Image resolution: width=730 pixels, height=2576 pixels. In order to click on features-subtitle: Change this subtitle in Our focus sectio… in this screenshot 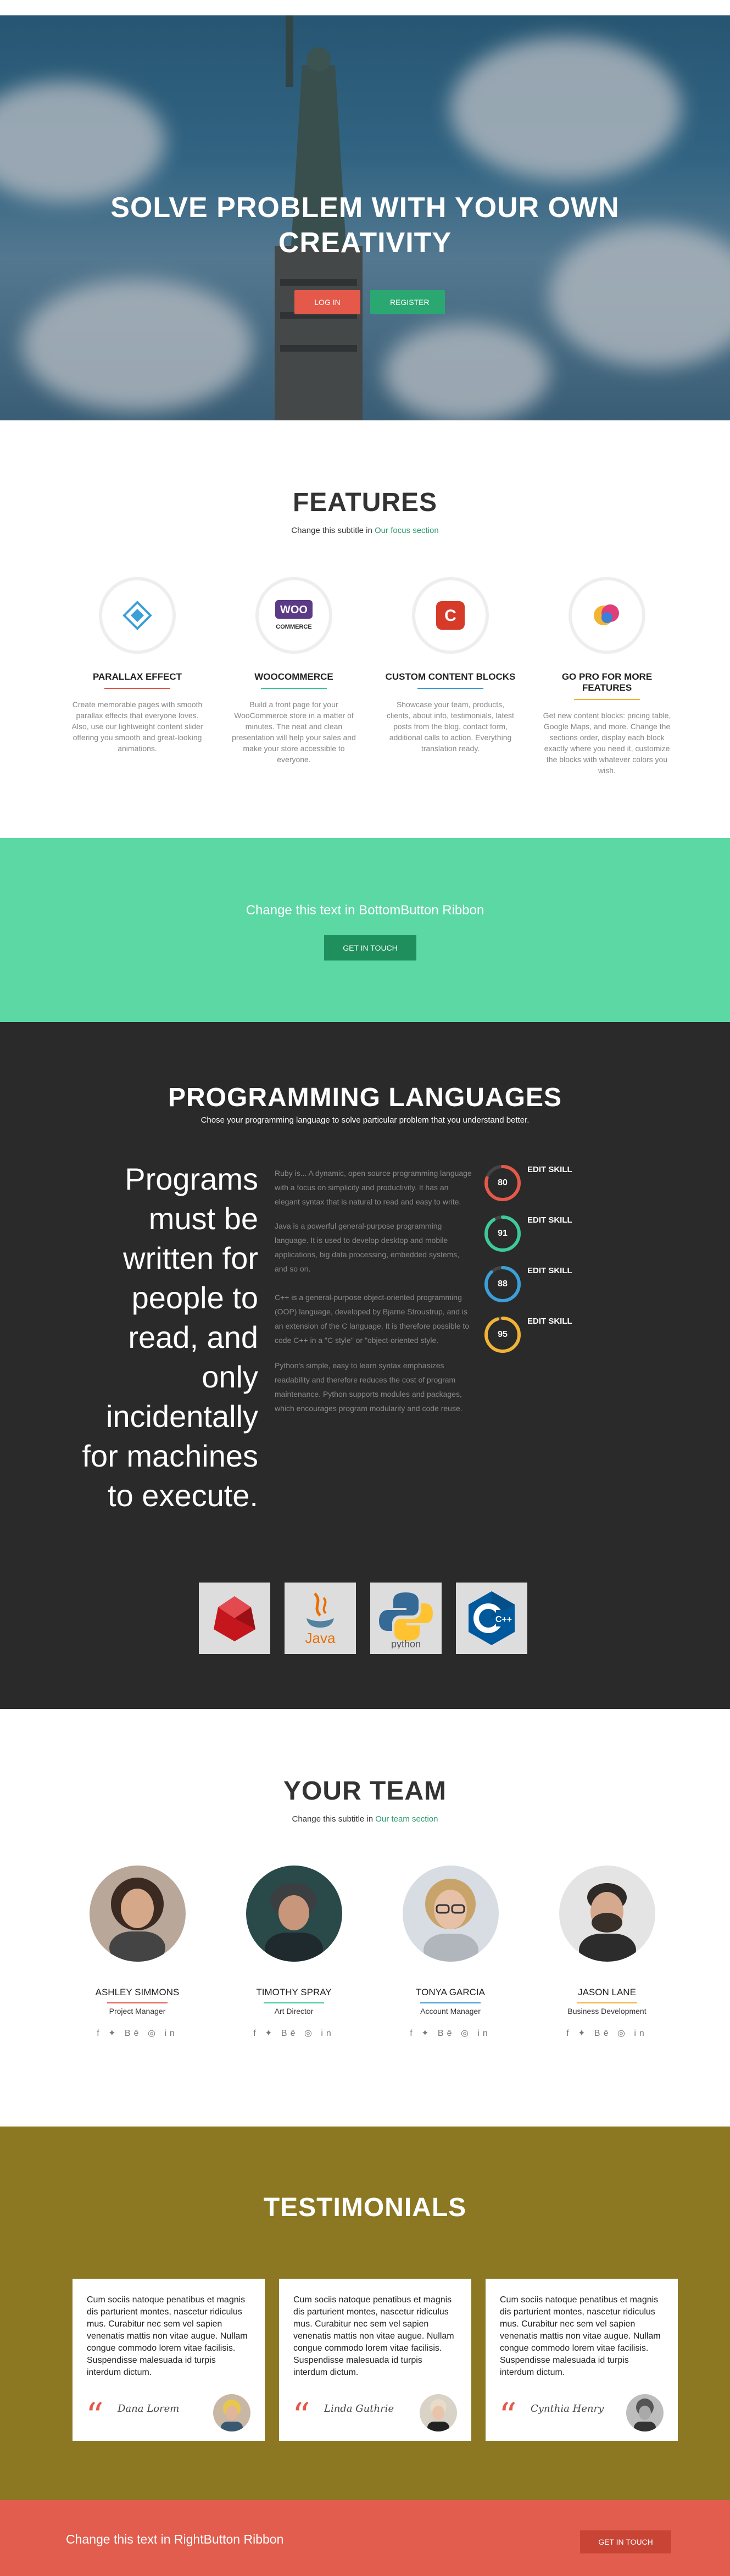, I will do `click(365, 530)`.